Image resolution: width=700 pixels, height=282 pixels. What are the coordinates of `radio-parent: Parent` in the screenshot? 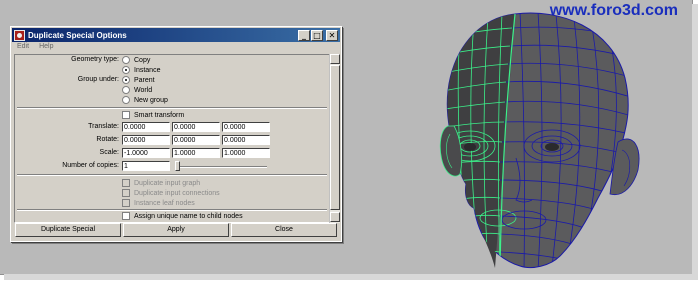 It's located at (138, 80).